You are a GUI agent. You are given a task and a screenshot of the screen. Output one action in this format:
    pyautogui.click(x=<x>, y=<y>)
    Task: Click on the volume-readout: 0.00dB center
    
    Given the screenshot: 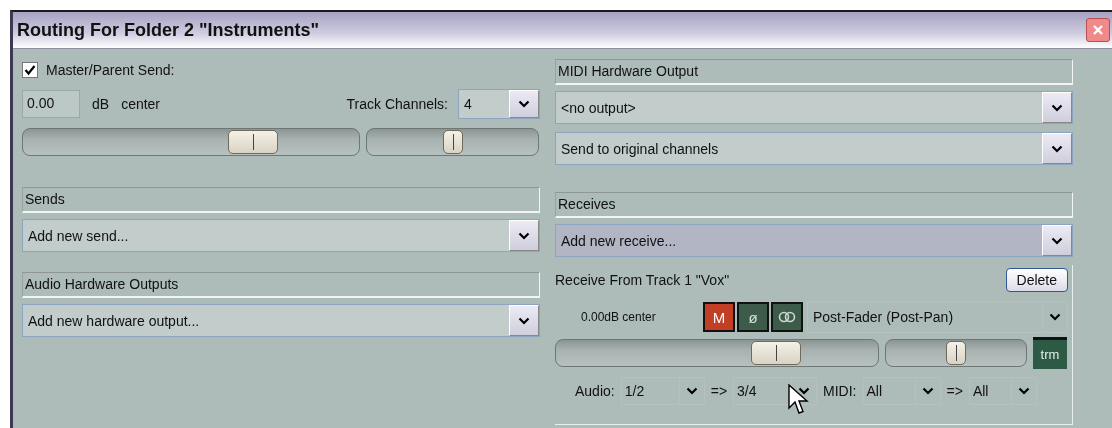 What is the action you would take?
    pyautogui.click(x=618, y=317)
    